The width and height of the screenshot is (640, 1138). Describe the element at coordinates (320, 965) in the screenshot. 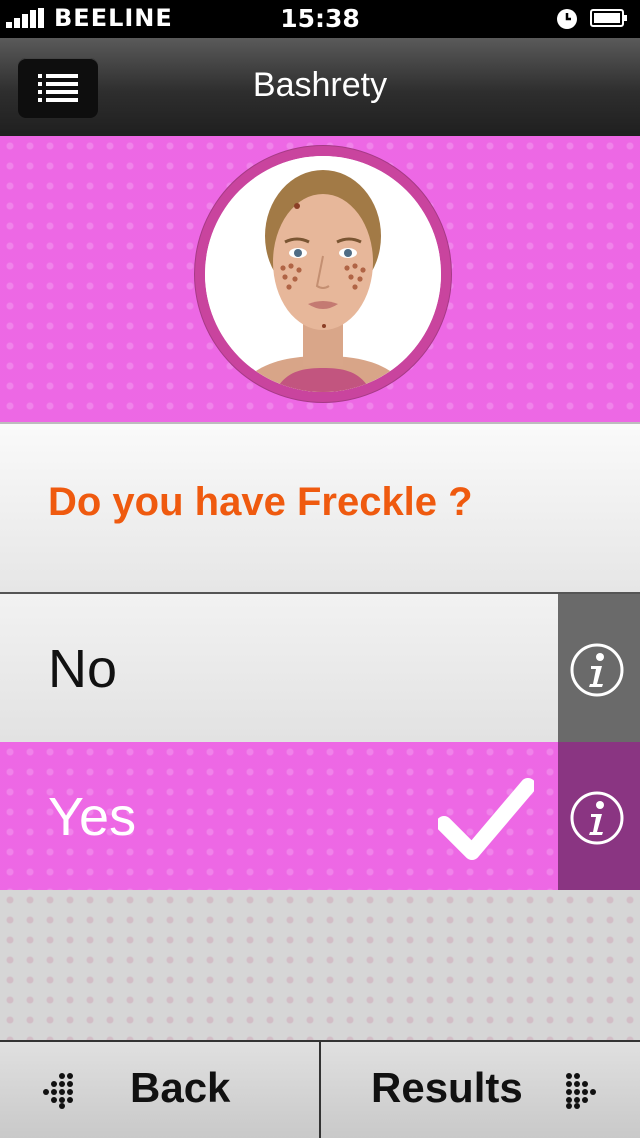

I see `background-area` at that location.